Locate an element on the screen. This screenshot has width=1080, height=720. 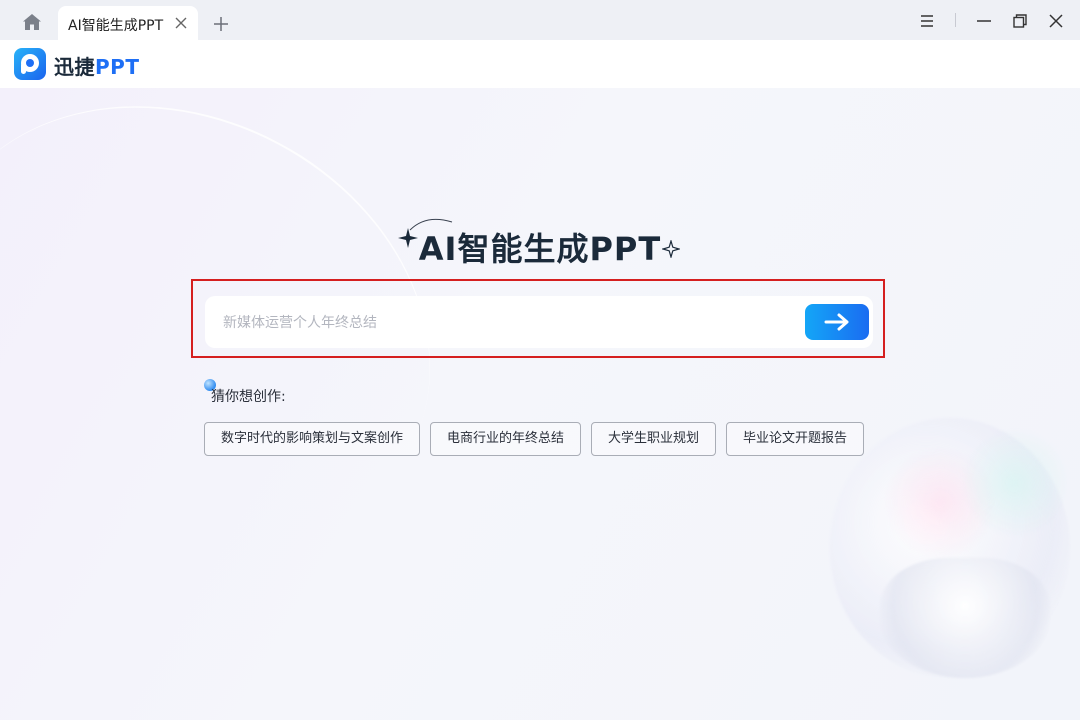
plus-icon is located at coordinates (221, 24).